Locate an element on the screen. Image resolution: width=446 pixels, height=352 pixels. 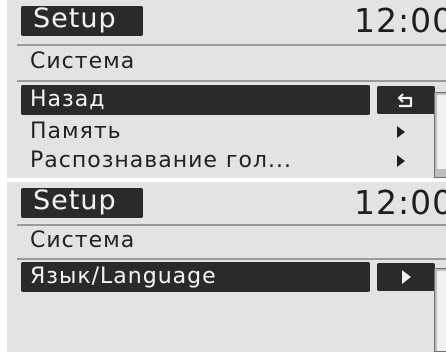
header-divider is located at coordinates (231, 45).